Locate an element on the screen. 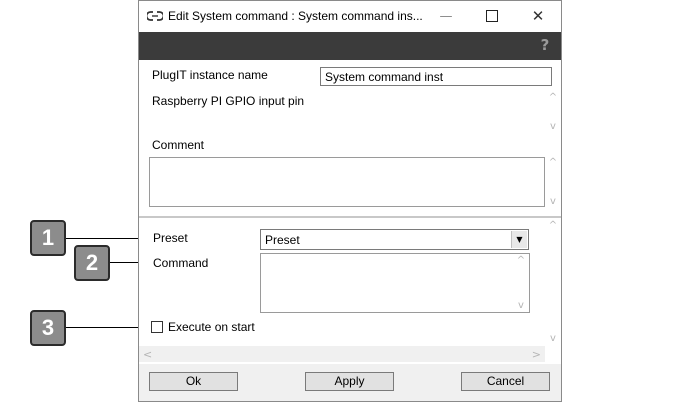  preset-selected-value: Preset is located at coordinates (282, 240).